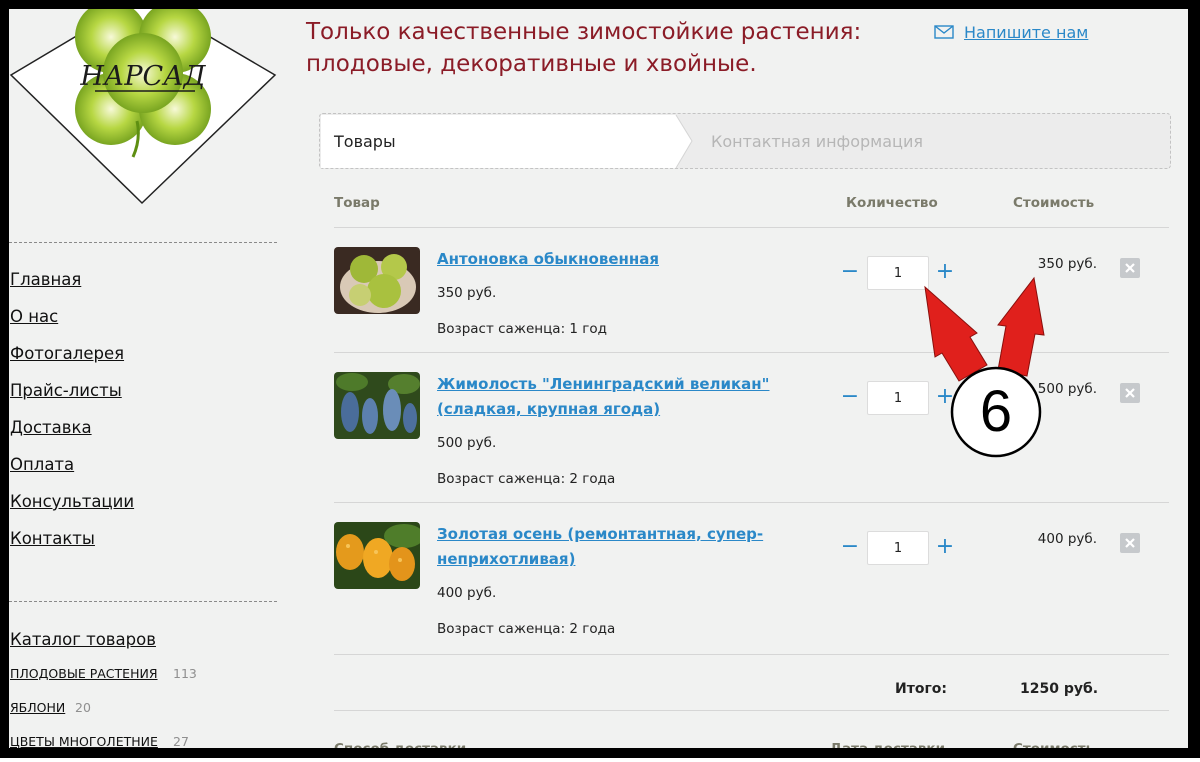 Image resolution: width=1200 pixels, height=762 pixels. Describe the element at coordinates (72, 501) in the screenshot. I see `menu-consultations: Консультации` at that location.